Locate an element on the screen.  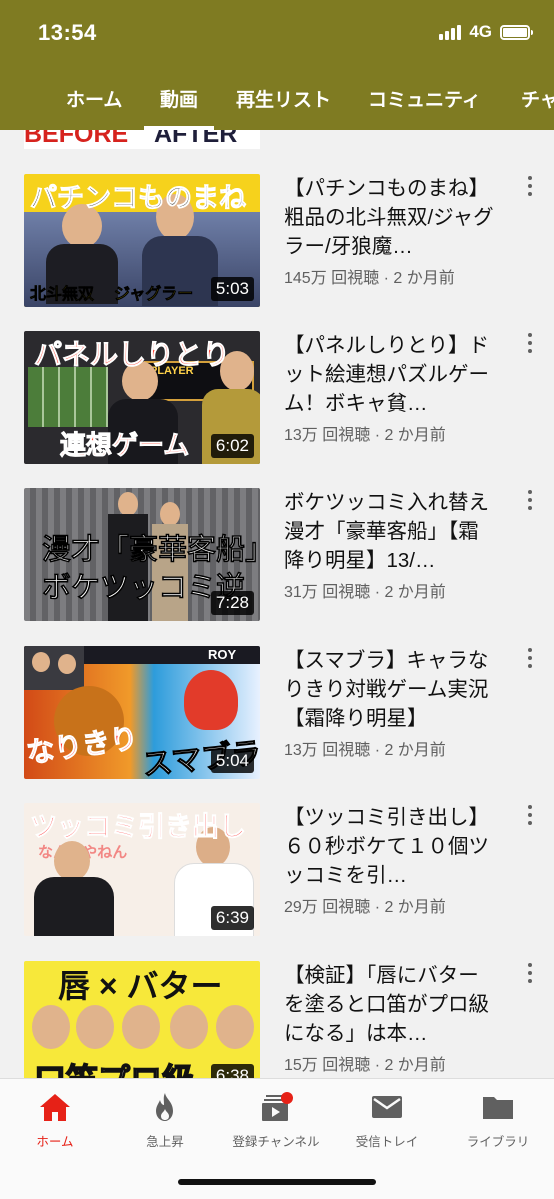
nav-subscriptions: 登録チャンネル is located at coordinates (276, 1120).